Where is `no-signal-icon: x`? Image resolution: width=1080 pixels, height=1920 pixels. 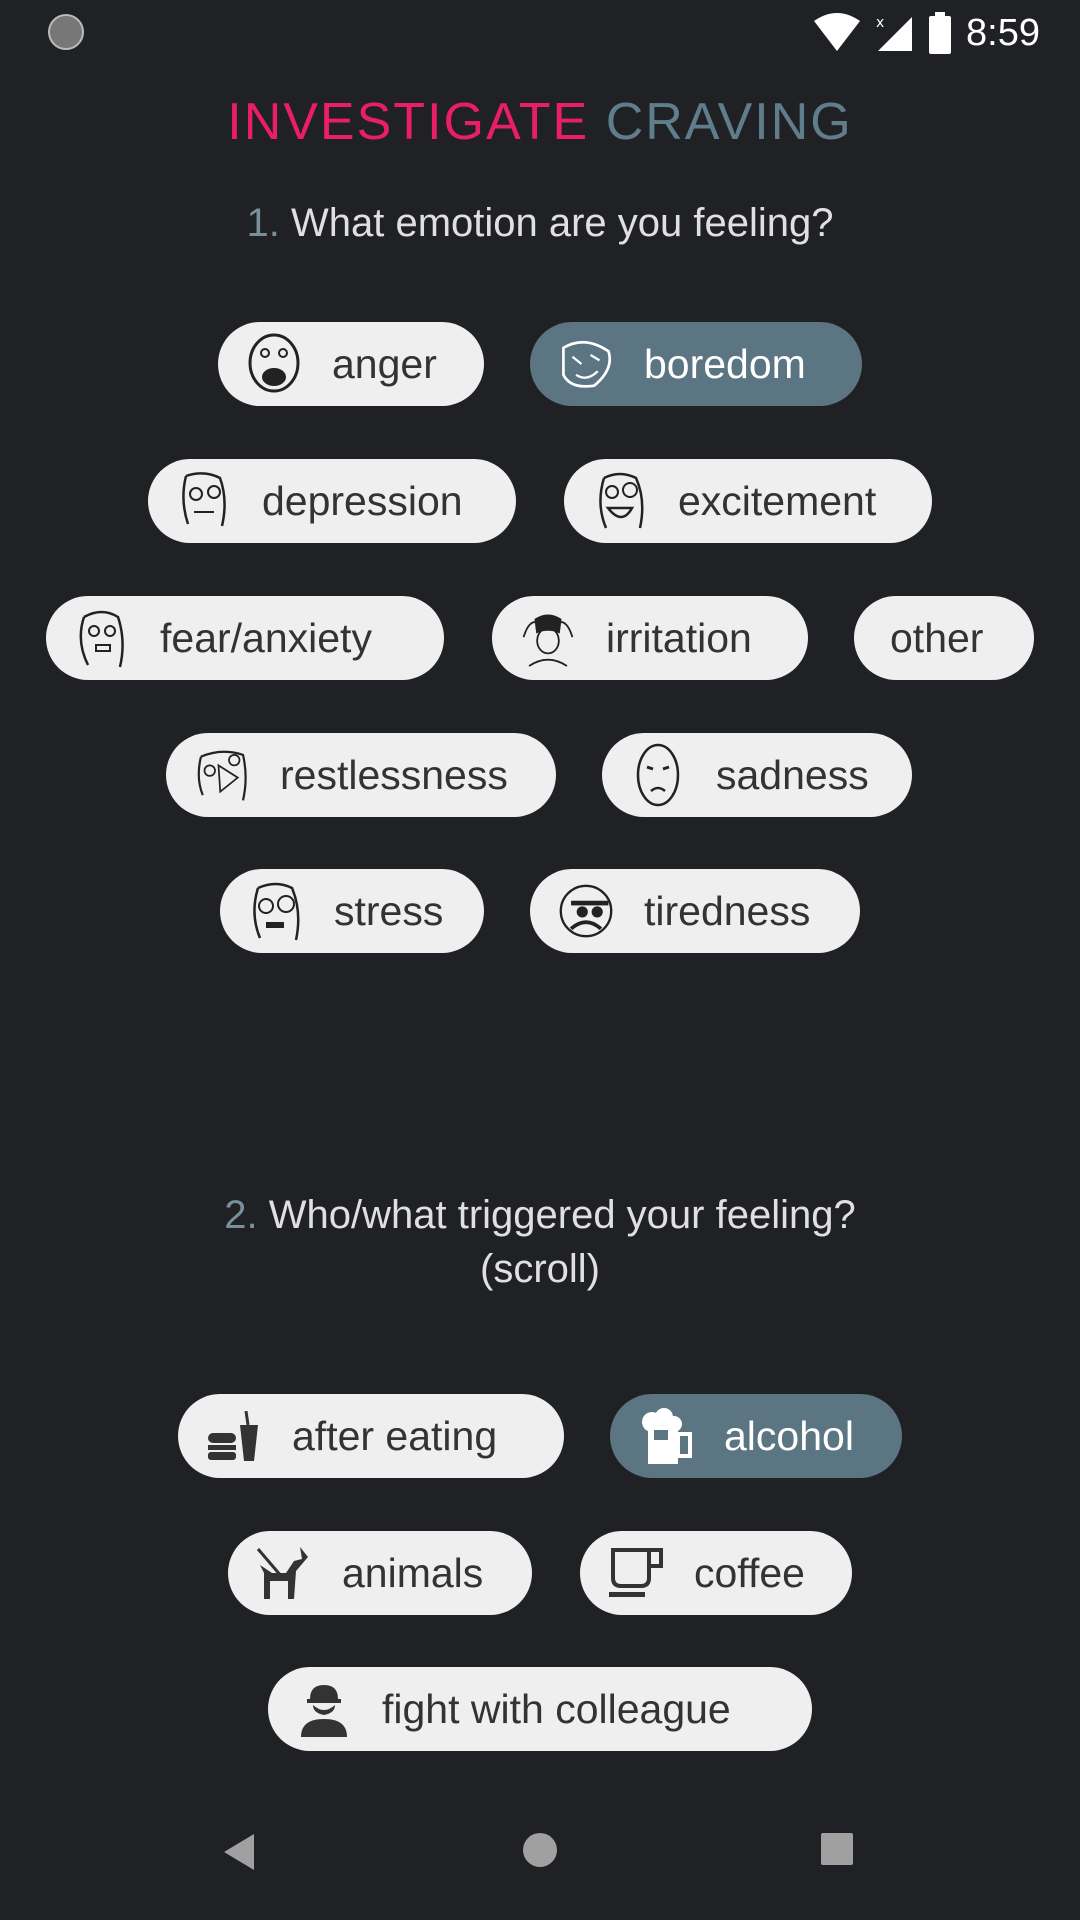
no-signal-icon: x is located at coordinates (894, 33).